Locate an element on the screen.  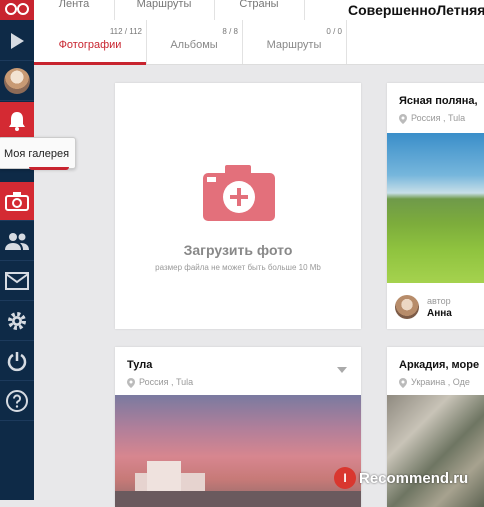
chevron-down-icon is located at coordinates (342, 370).